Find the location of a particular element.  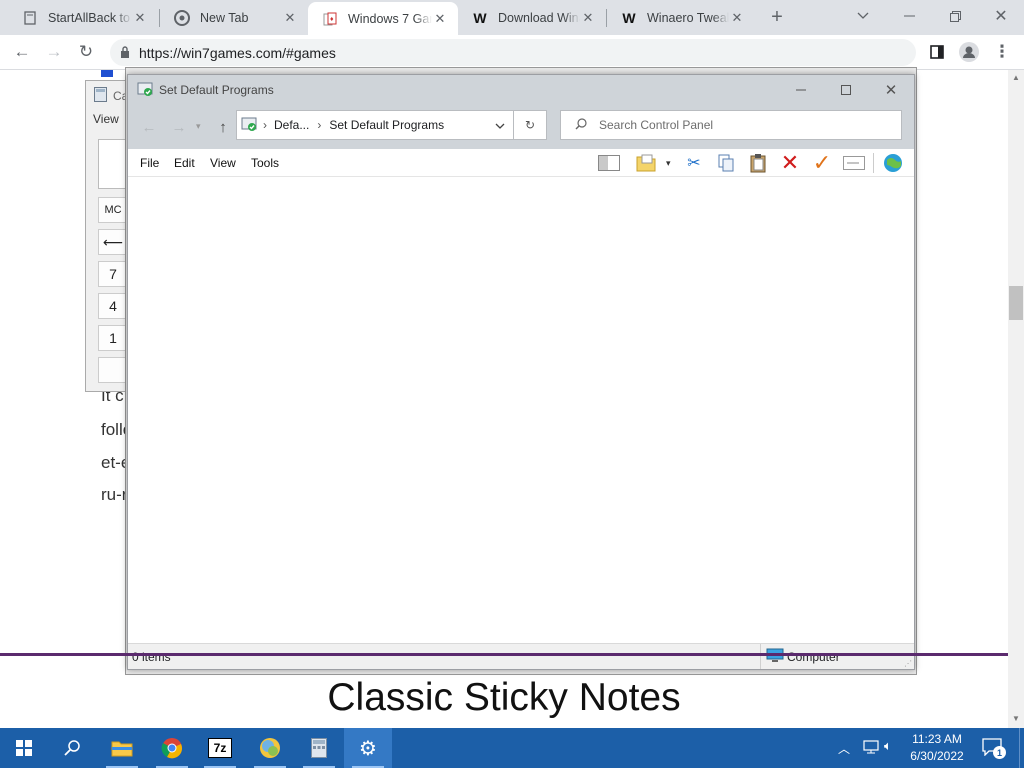

window-maximize-button is located at coordinates (846, 90).